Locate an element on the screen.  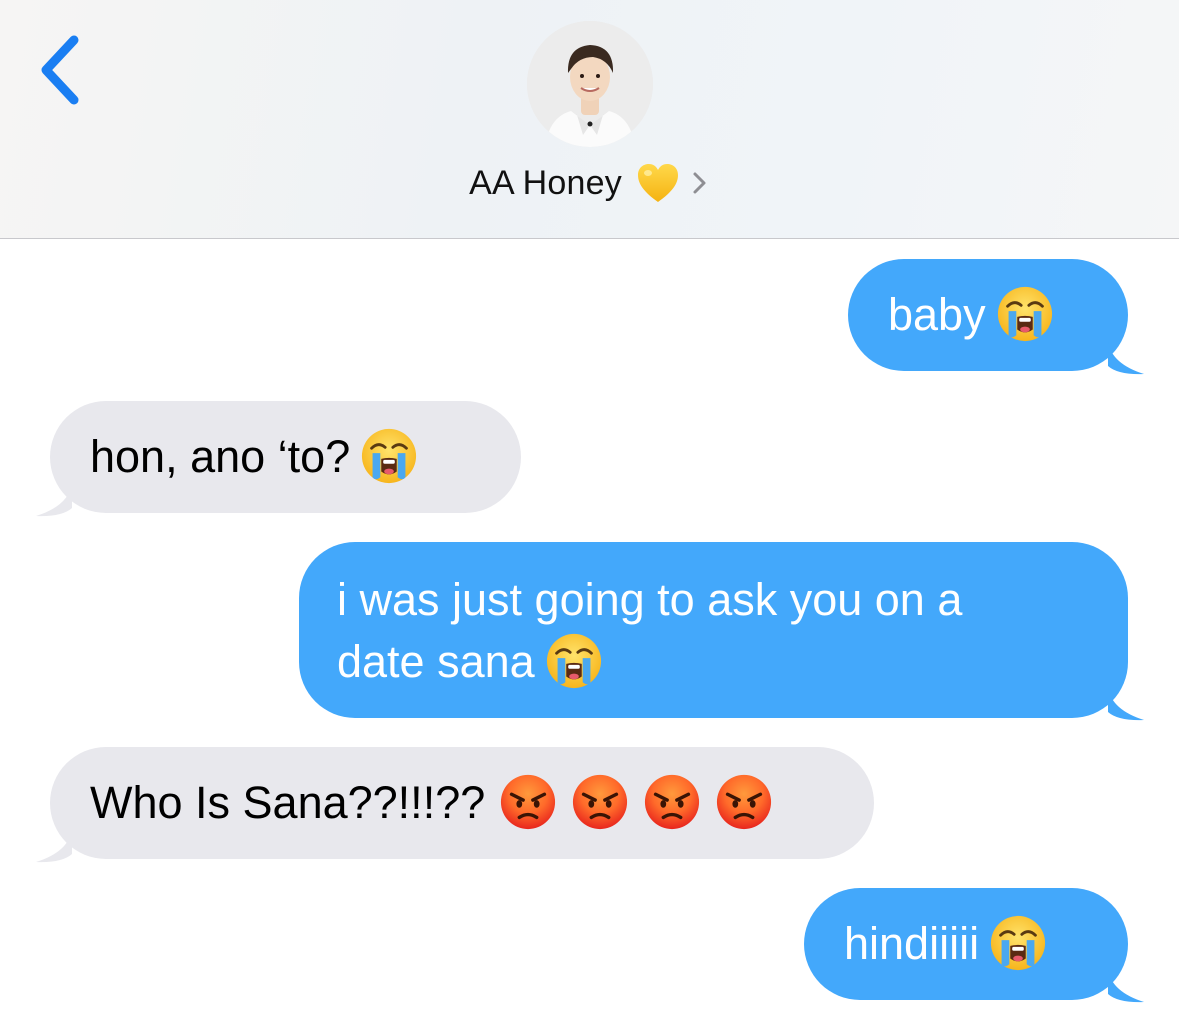
contact-avatar is located at coordinates (590, 84).